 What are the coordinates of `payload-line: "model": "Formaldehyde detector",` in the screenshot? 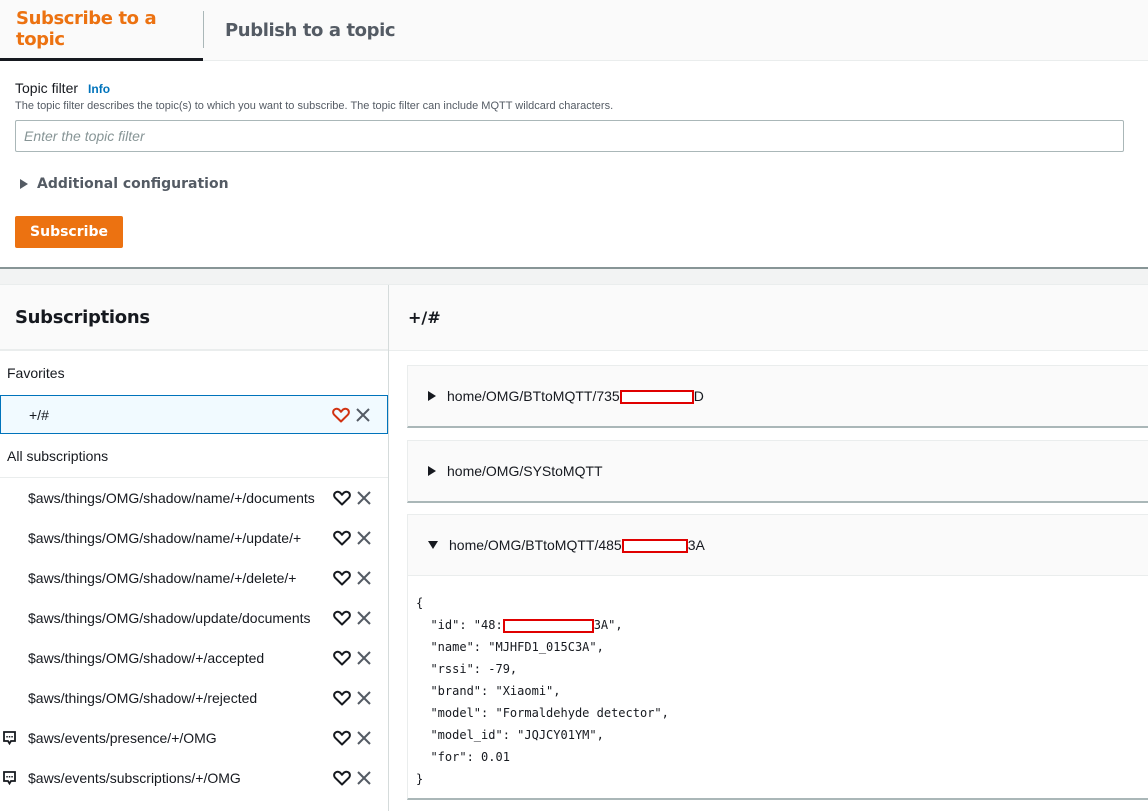 It's located at (782, 713).